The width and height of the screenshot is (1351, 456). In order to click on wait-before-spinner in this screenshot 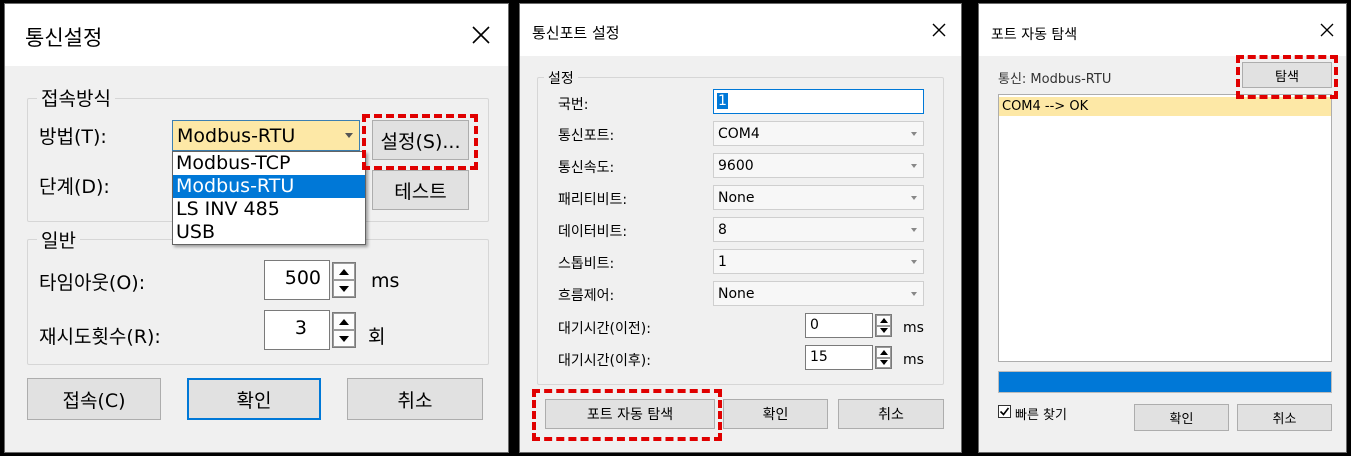, I will do `click(883, 325)`.